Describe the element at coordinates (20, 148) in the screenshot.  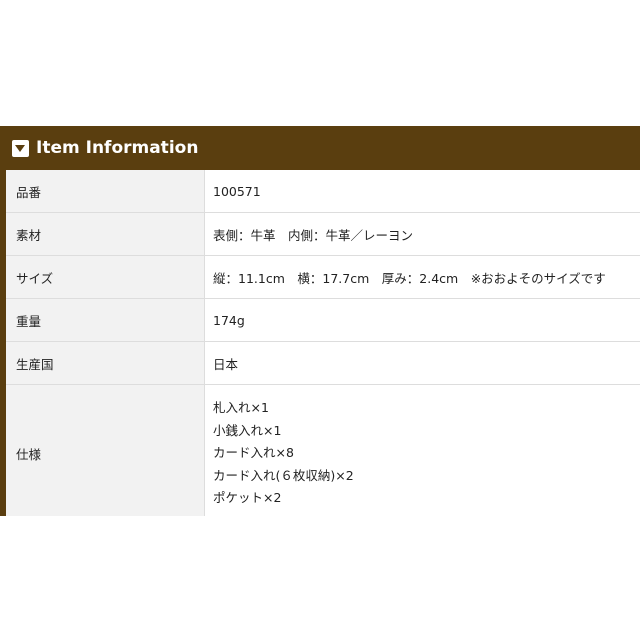
I see `caret-down-icon` at that location.